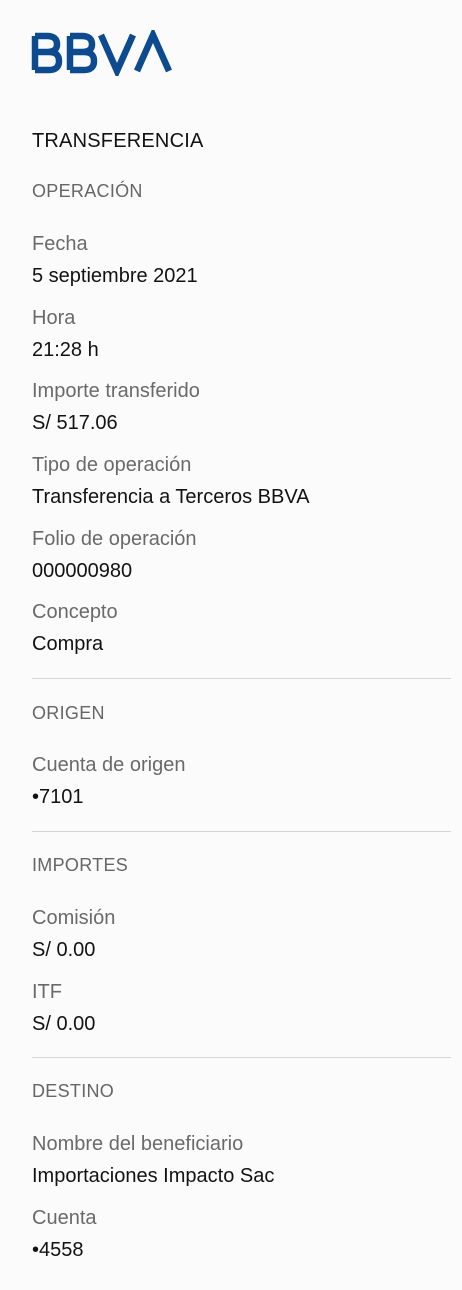  Describe the element at coordinates (87, 191) in the screenshot. I see `section-title-operacion: OPERACIÓN` at that location.